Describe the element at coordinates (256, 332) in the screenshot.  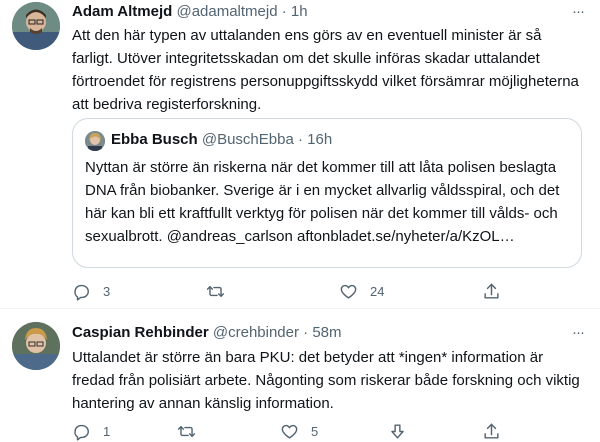
I see `author-handle: @crehbinder` at that location.